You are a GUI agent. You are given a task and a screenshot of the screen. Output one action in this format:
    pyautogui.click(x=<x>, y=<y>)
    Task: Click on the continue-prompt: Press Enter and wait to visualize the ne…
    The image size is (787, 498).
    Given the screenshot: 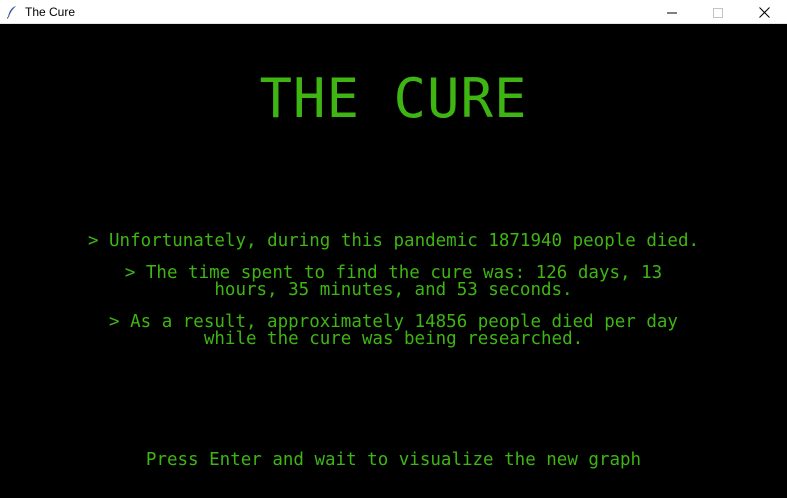 What is the action you would take?
    pyautogui.click(x=393, y=460)
    